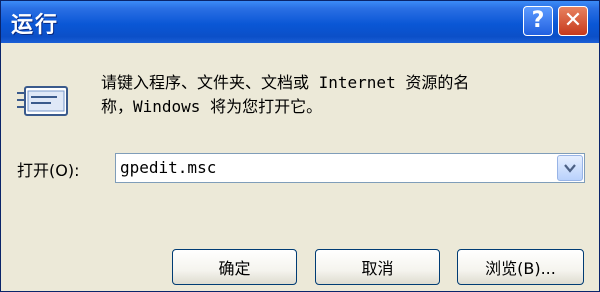 The image size is (600, 292). Describe the element at coordinates (350, 168) in the screenshot. I see `open-combobox: gpedit.msc` at that location.